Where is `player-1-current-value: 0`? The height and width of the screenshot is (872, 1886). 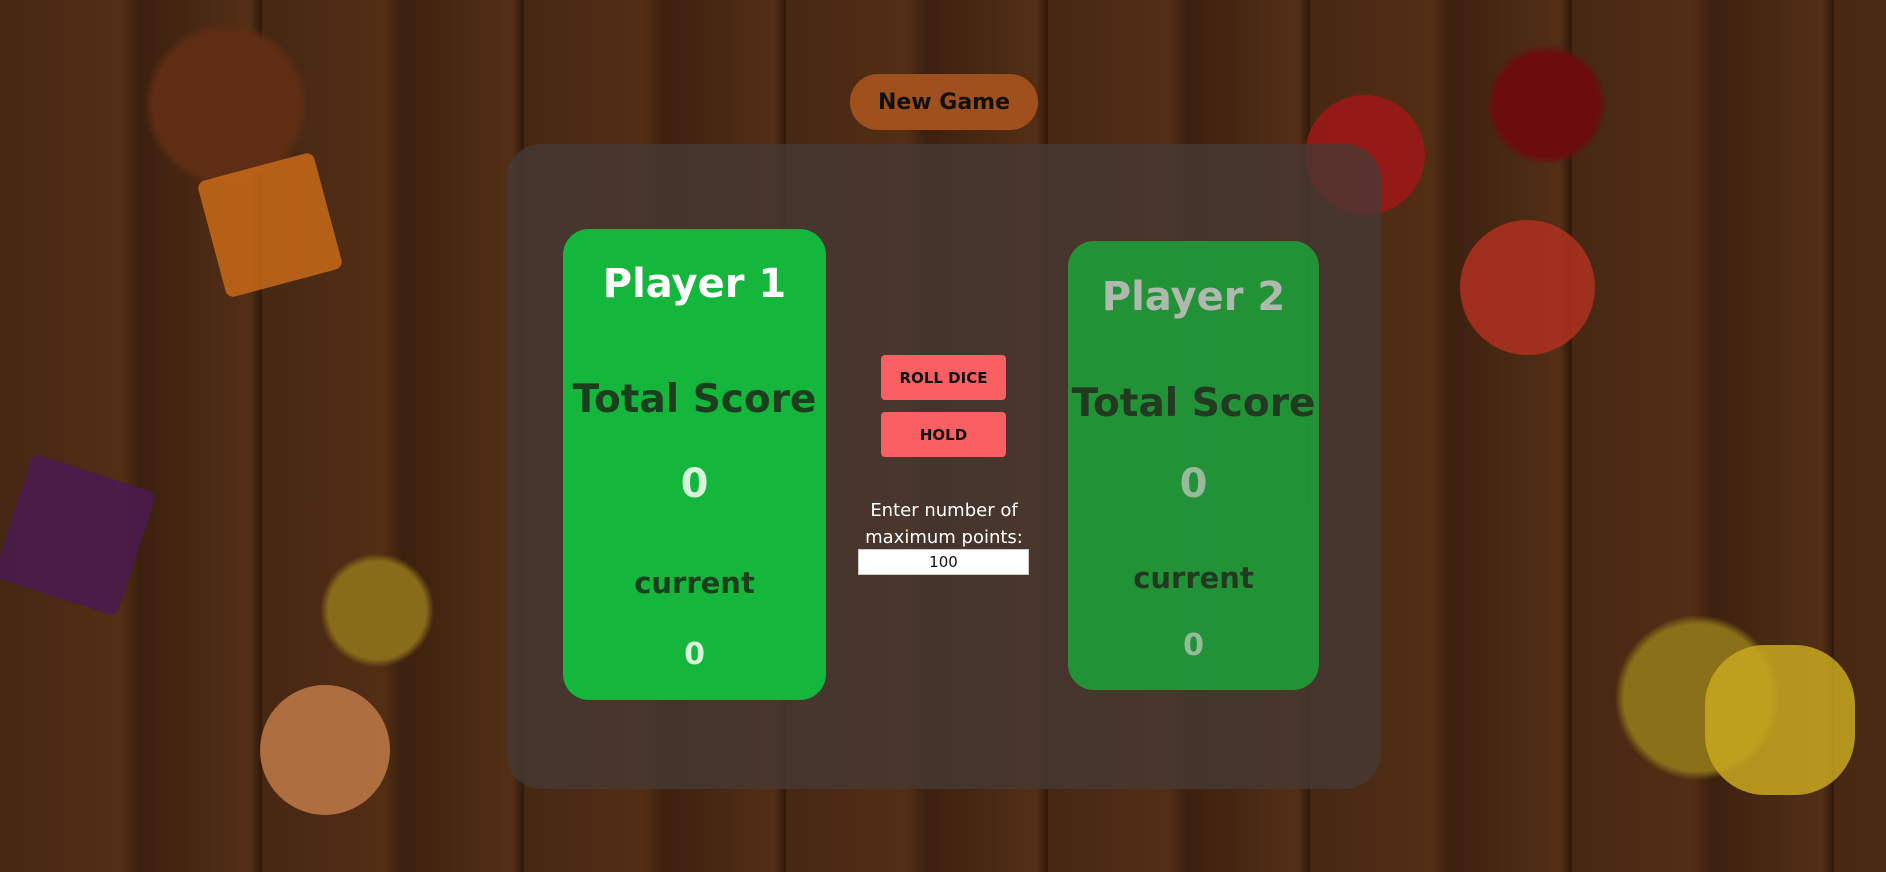
player-1-current-value: 0 is located at coordinates (694, 654).